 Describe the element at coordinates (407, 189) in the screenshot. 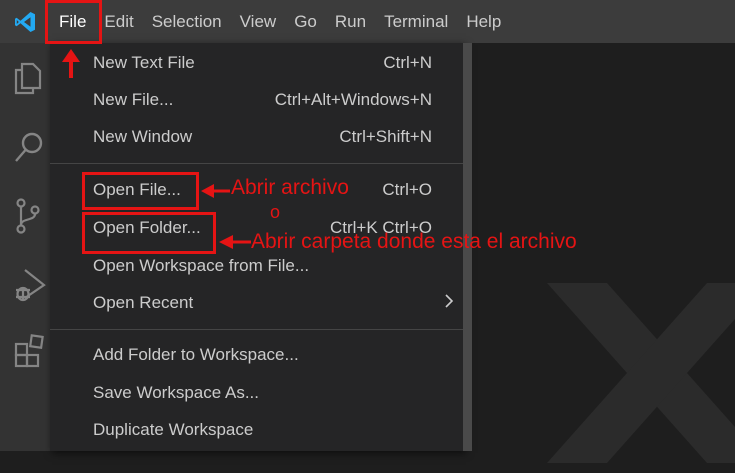

I see `shortcut-label: Ctrl+O` at that location.